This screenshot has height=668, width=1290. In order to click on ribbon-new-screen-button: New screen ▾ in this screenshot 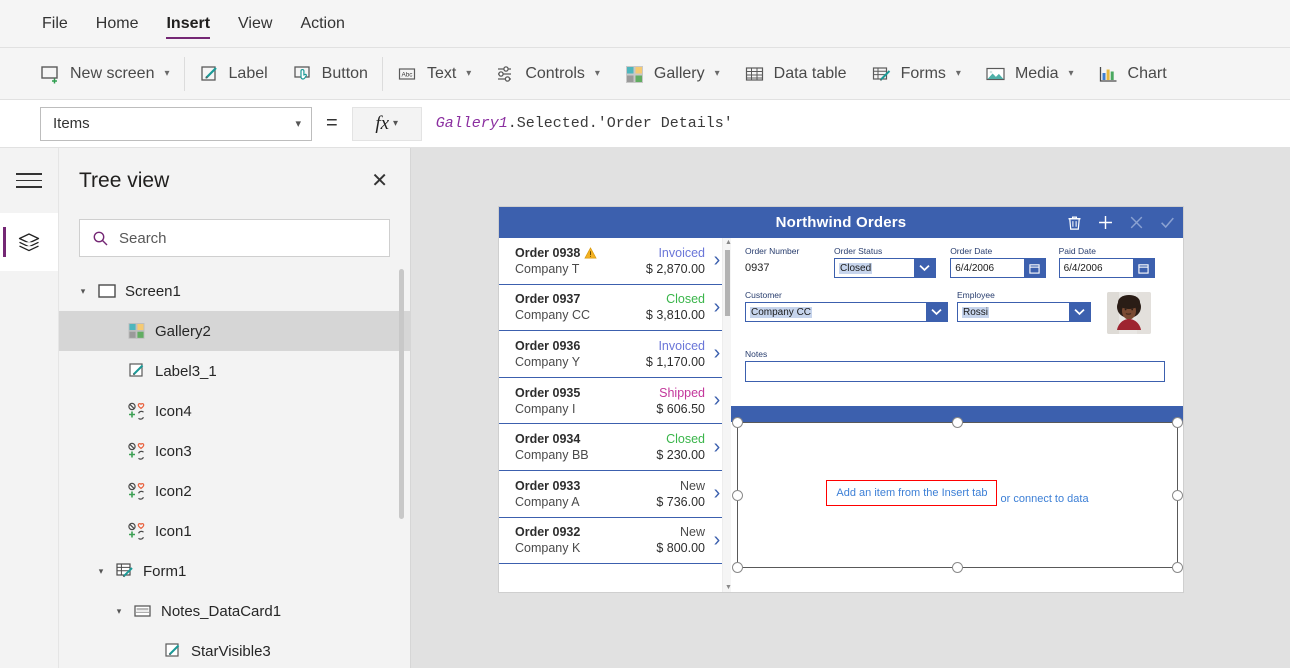, I will do `click(105, 74)`.